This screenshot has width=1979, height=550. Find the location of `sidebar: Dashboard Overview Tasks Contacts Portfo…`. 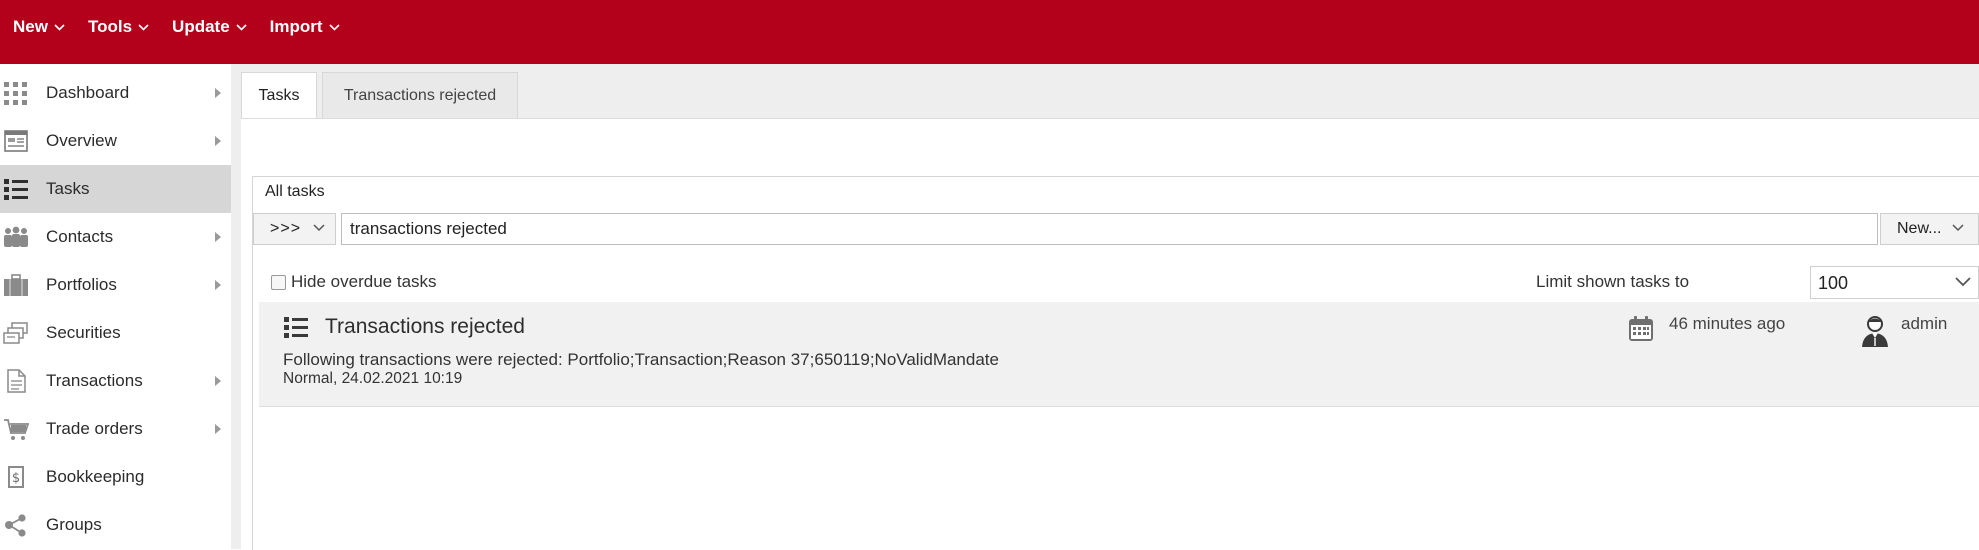

sidebar: Dashboard Overview Tasks Contacts Portfo… is located at coordinates (116, 306).